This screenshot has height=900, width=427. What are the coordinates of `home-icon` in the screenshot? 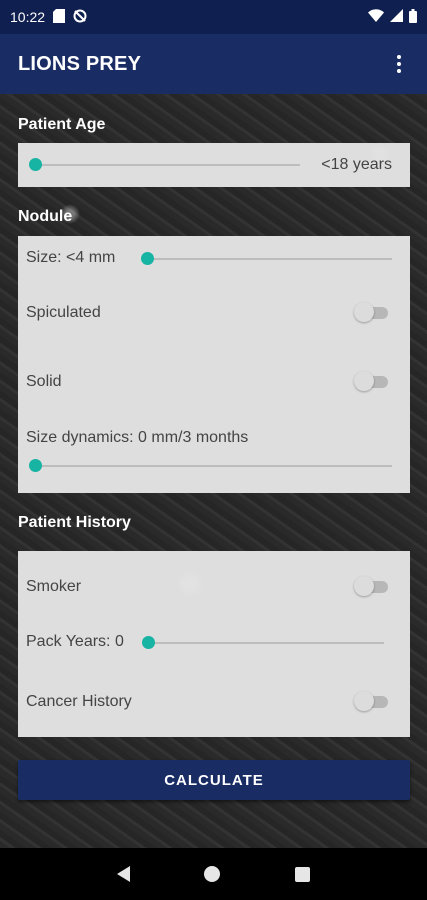 It's located at (212, 874).